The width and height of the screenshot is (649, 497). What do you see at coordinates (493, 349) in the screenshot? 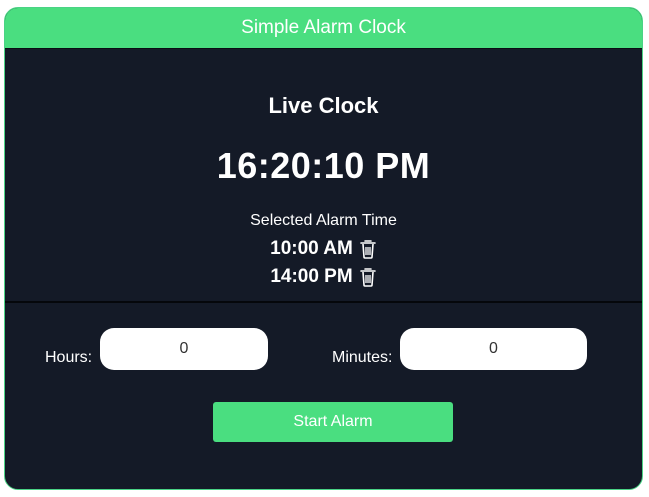
I see `minutes-input` at bounding box center [493, 349].